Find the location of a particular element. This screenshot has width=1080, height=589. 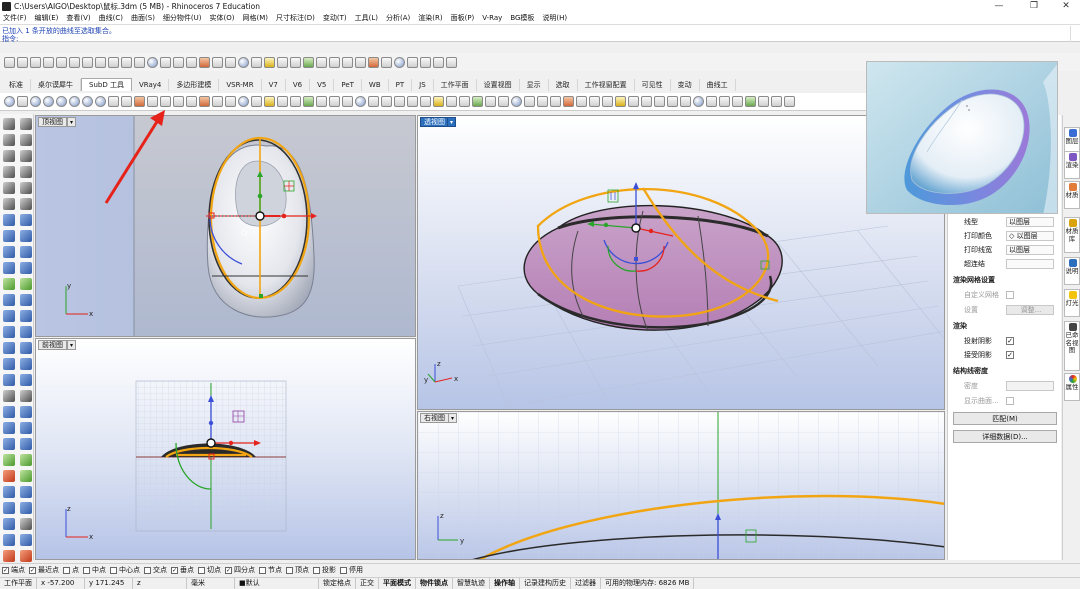

ellipse-icon is located at coordinates (9, 172).